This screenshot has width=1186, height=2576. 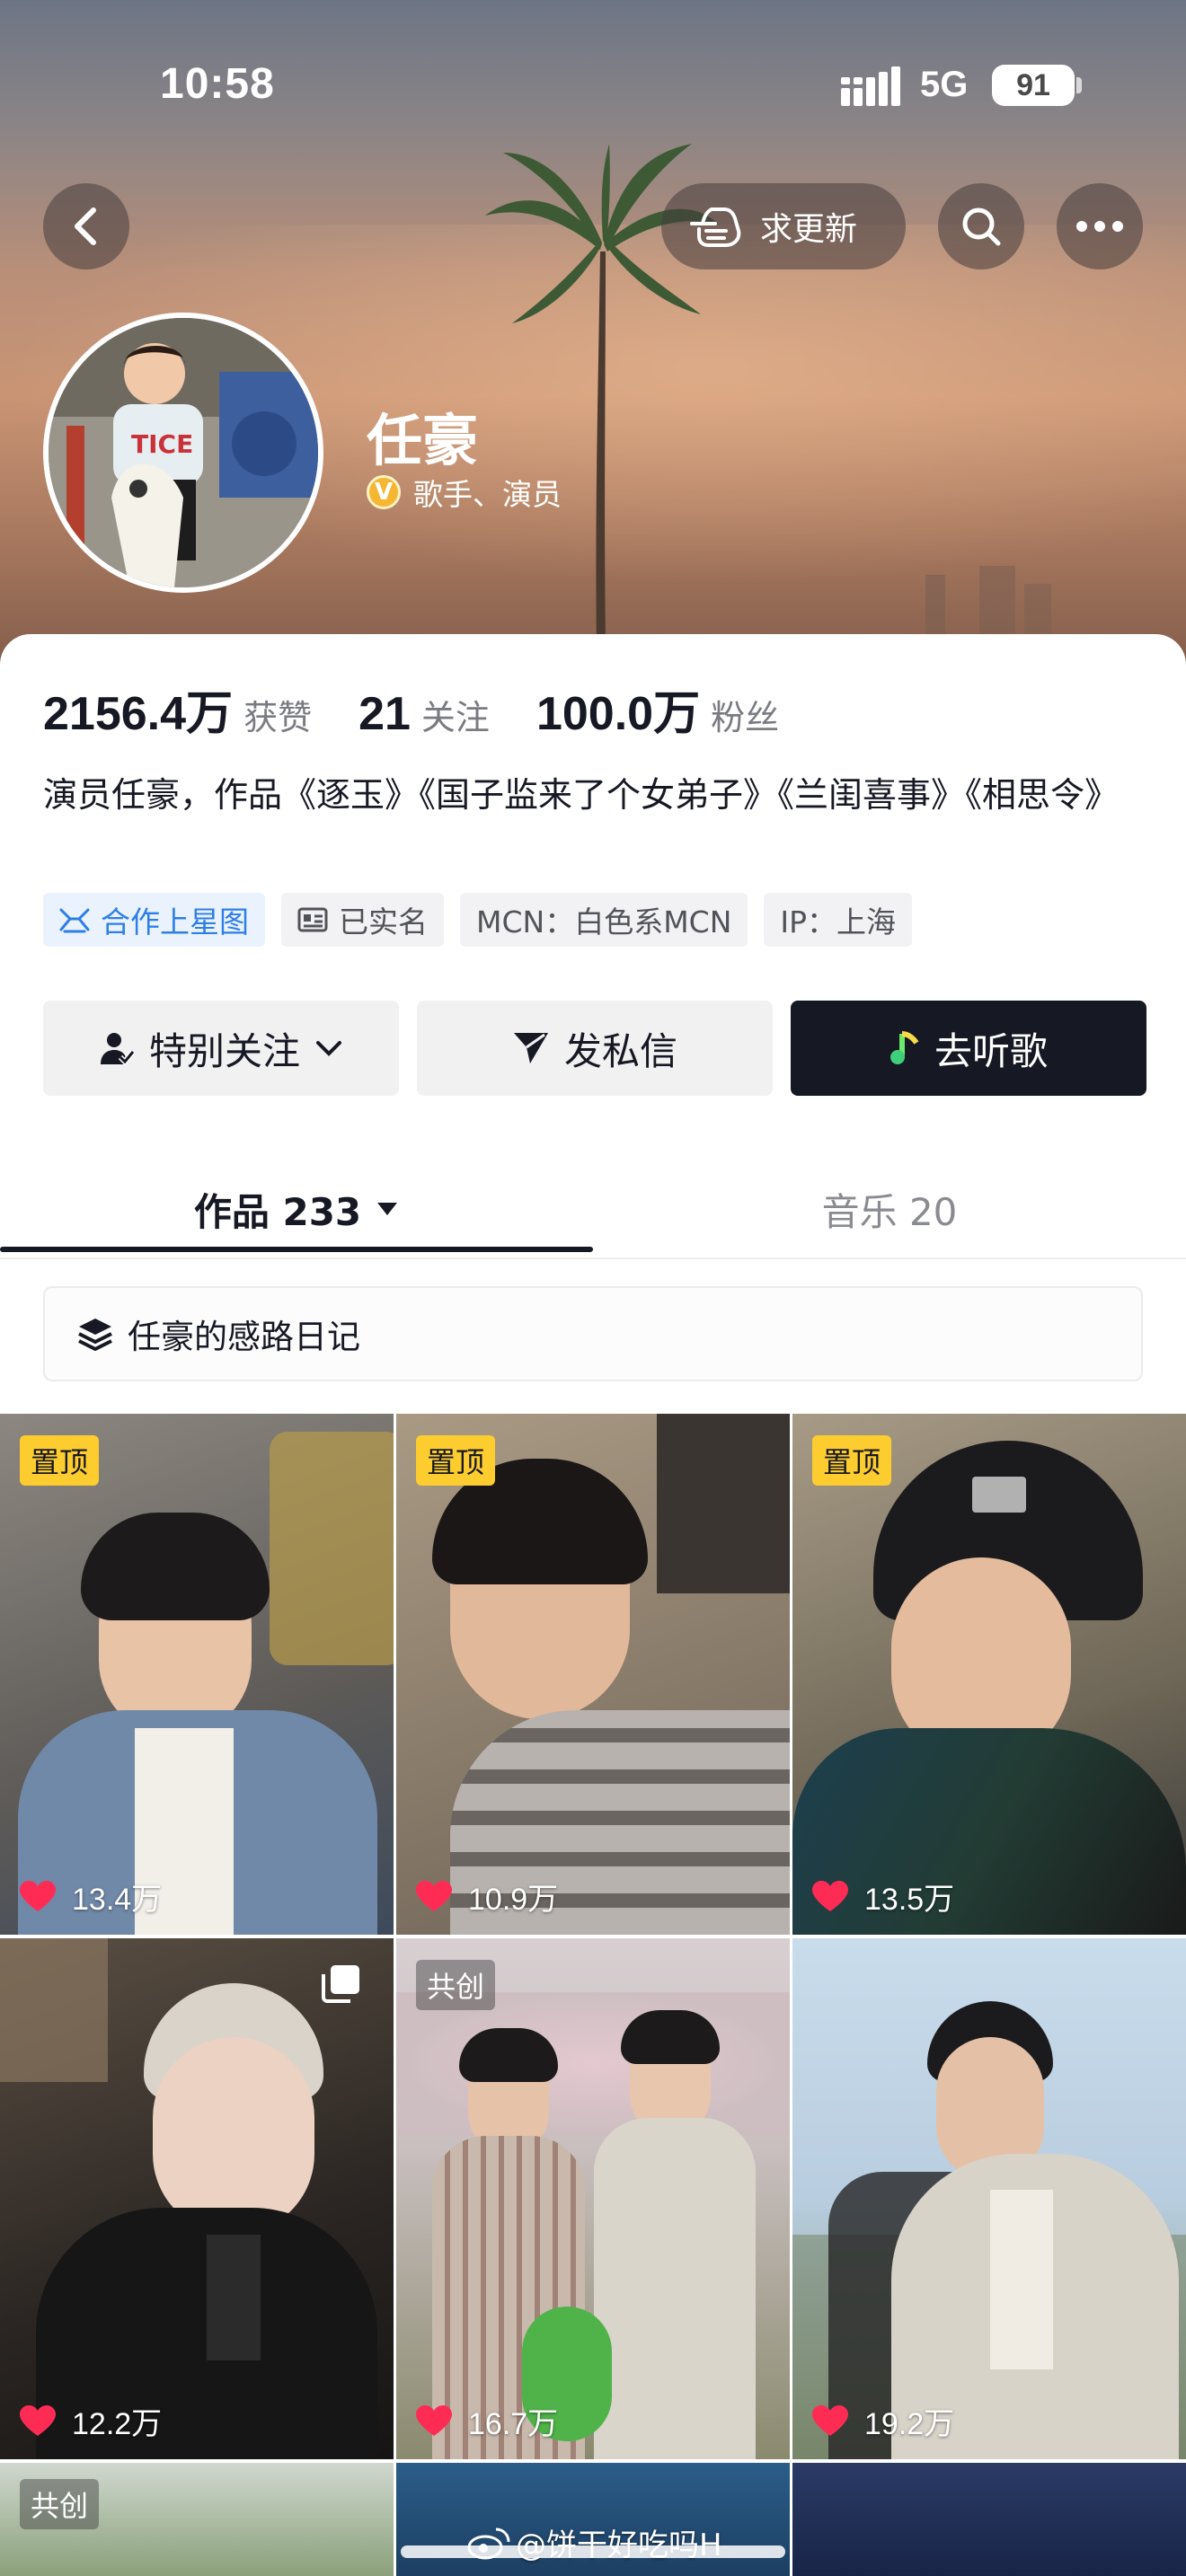 I want to click on profile-avatar: TICE, so click(x=183, y=453).